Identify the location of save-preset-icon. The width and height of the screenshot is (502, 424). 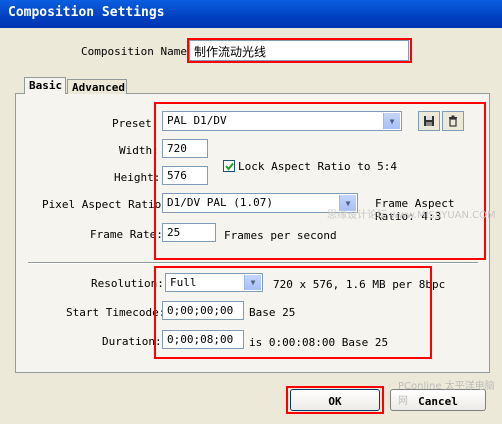
(429, 121).